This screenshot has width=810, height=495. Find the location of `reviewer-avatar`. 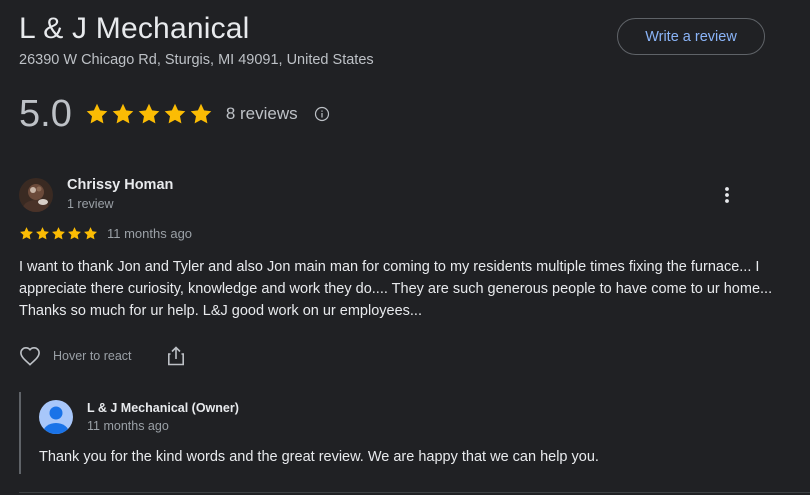

reviewer-avatar is located at coordinates (36, 195).